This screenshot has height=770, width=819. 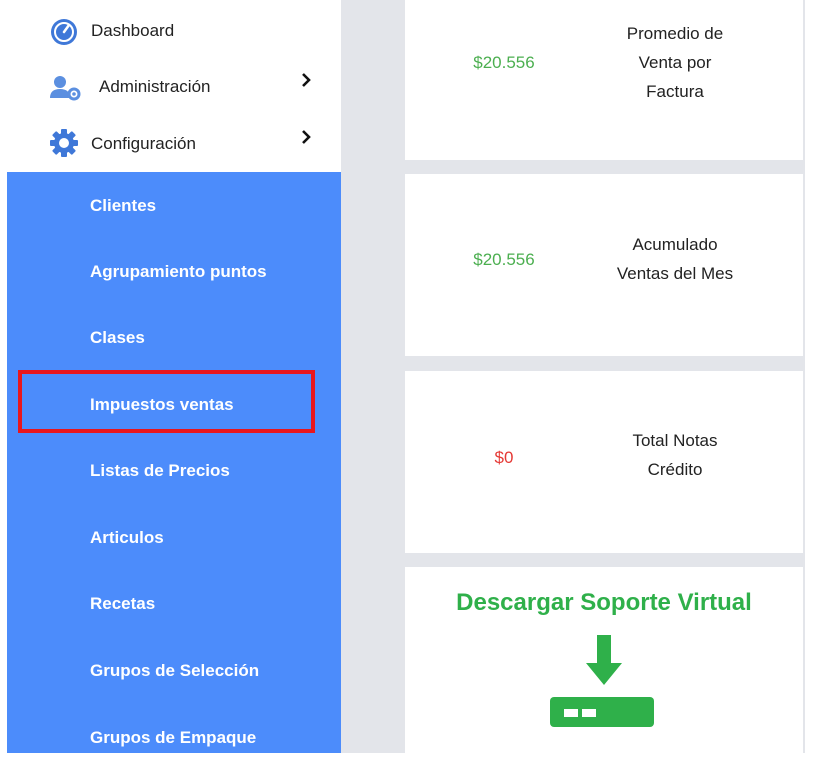 What do you see at coordinates (127, 537) in the screenshot?
I see `submenu-item-label: Articulos` at bounding box center [127, 537].